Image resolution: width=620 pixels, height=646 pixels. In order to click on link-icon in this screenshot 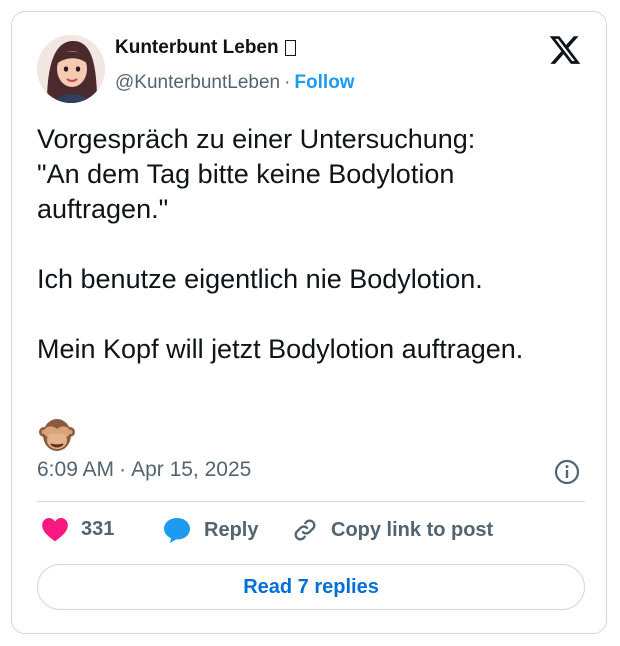, I will do `click(305, 530)`.